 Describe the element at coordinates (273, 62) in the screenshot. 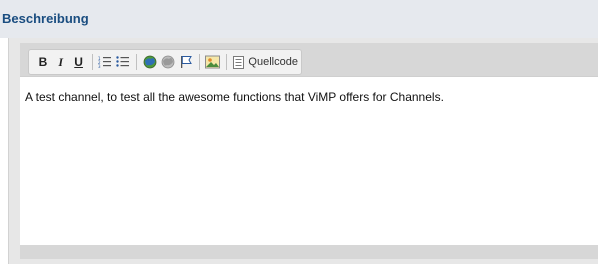

I see `source-code-label: Quellcode` at that location.